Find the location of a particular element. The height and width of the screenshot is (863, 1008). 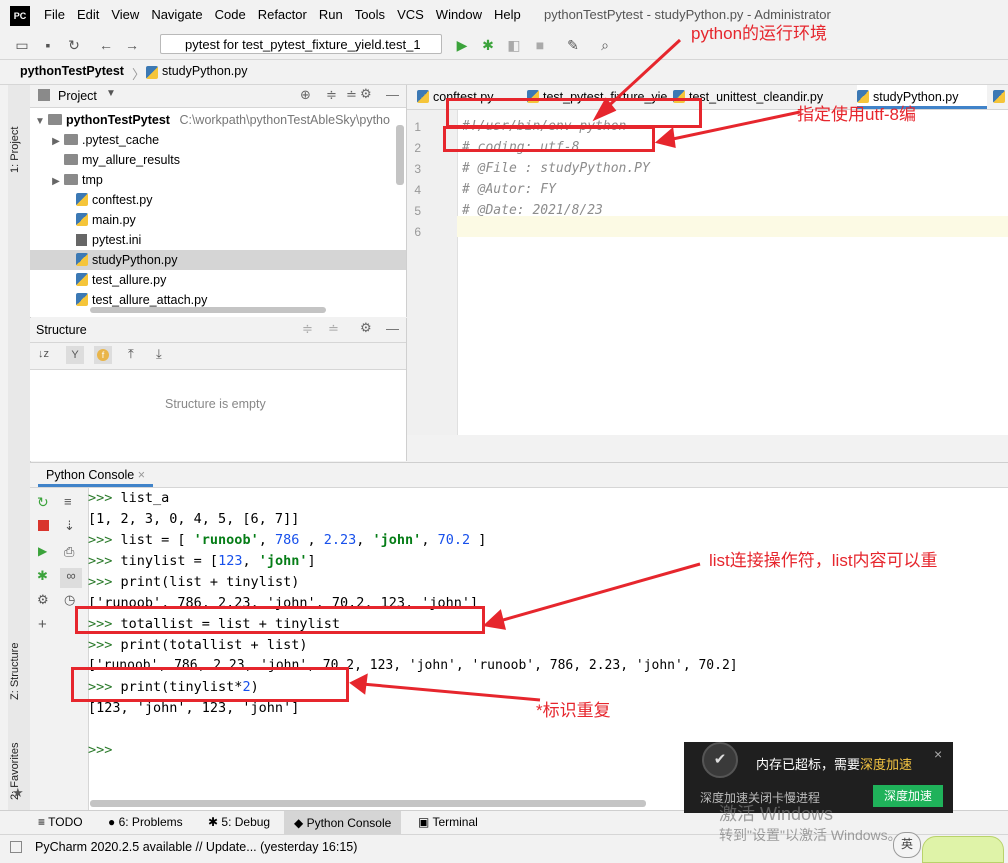

arrow-env is located at coordinates (641, 76).